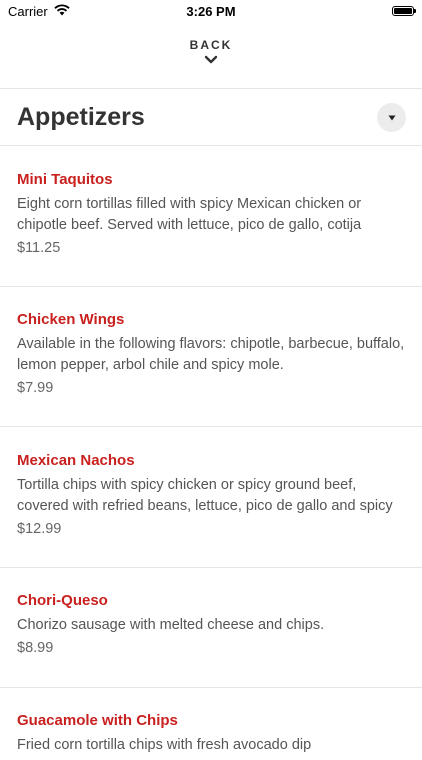 This screenshot has width=422, height=760. I want to click on back-label: BACK, so click(211, 45).